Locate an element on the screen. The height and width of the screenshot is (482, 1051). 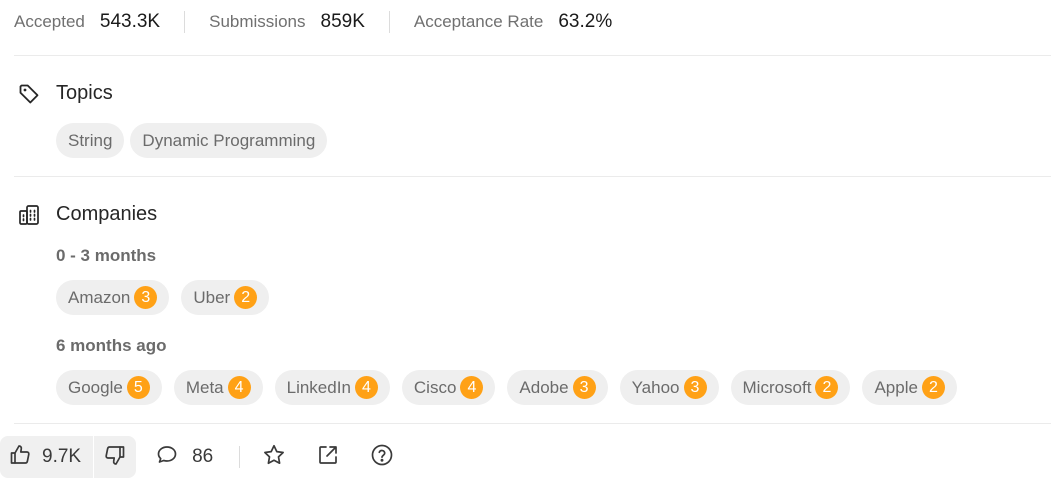
vote-group: 9.7K is located at coordinates (68, 457).